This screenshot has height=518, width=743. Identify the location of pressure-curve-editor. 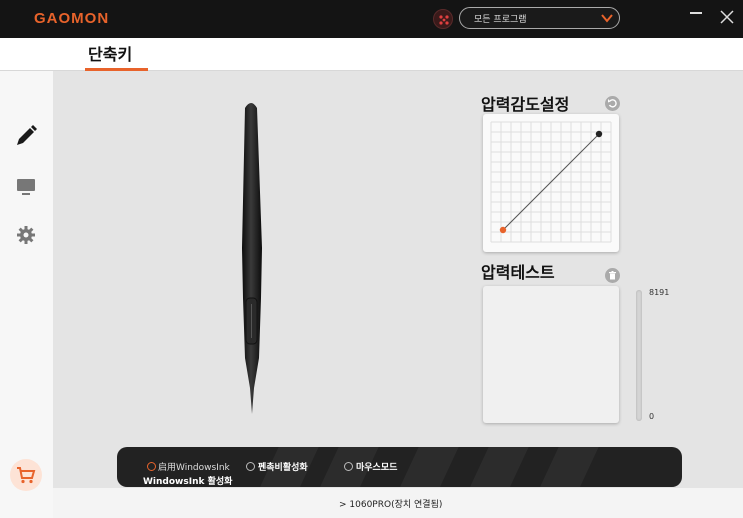
(551, 183).